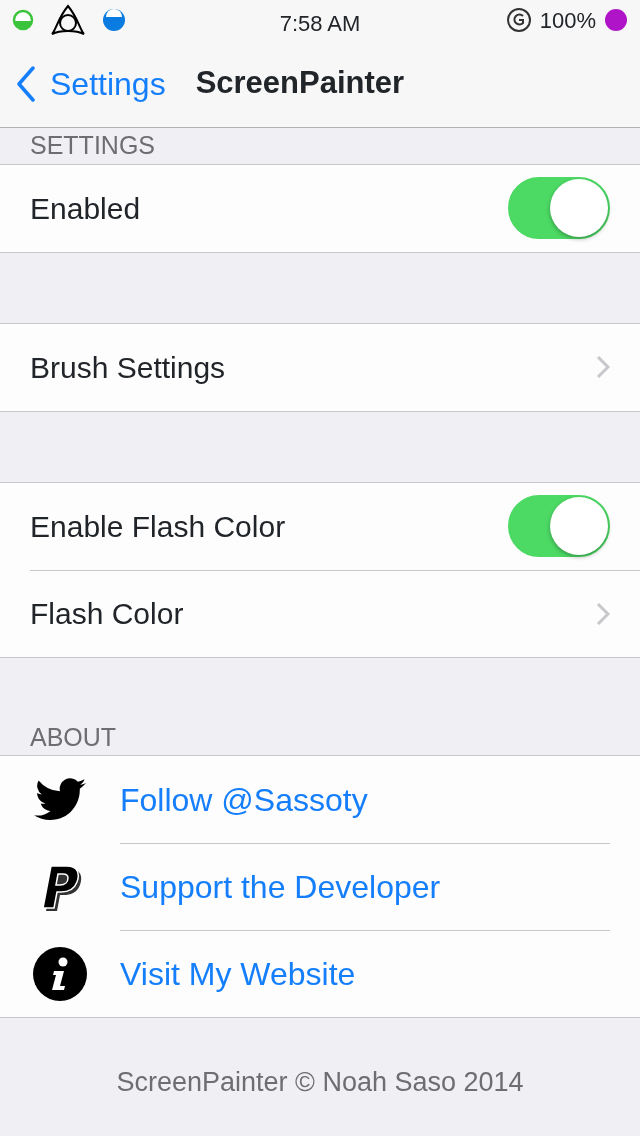 The height and width of the screenshot is (1136, 640). I want to click on list-item: Brush Settings, so click(335, 367).